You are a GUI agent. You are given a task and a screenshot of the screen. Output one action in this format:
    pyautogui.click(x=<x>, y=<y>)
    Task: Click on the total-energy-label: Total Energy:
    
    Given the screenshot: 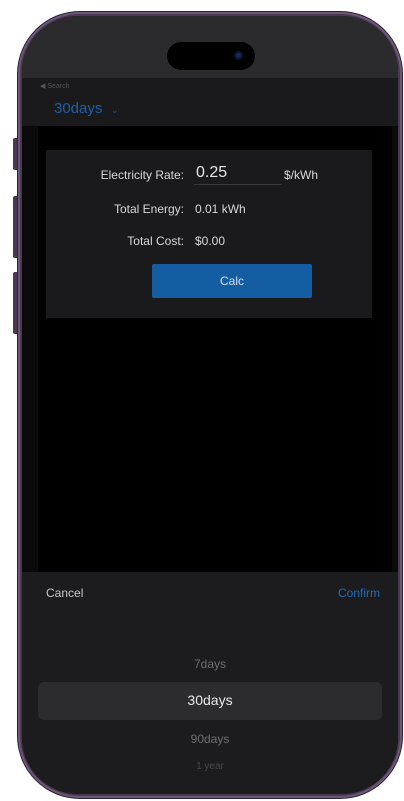 What is the action you would take?
    pyautogui.click(x=148, y=209)
    